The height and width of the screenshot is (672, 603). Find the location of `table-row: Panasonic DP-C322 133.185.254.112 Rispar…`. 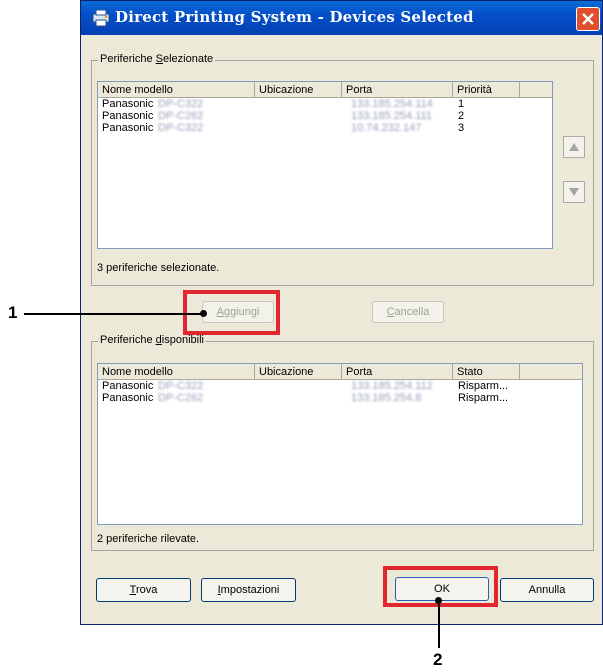

table-row: Panasonic DP-C322 133.185.254.112 Rispar… is located at coordinates (340, 386).